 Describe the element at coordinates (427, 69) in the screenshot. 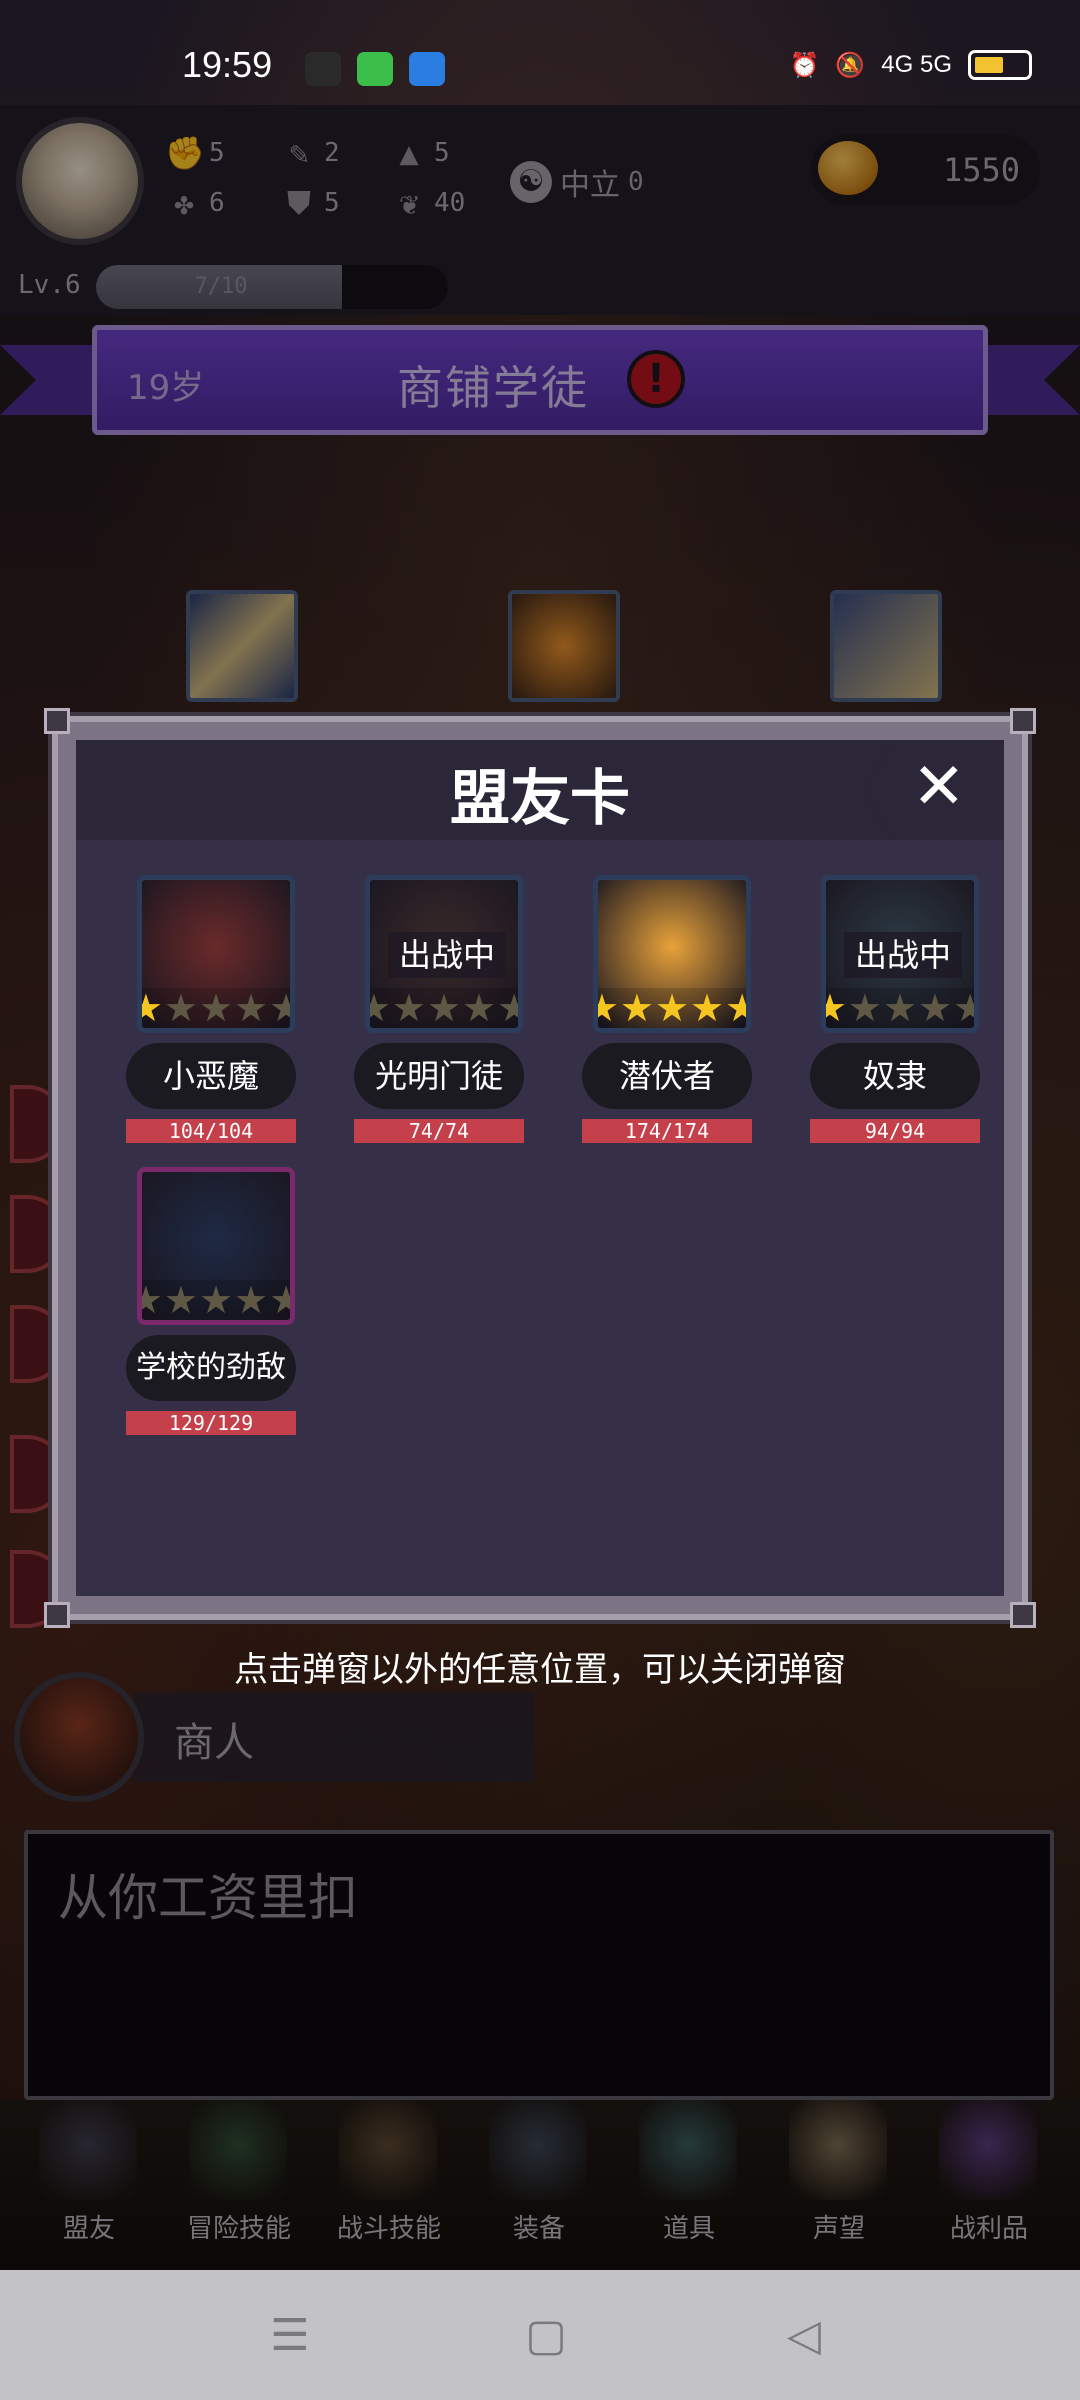

I see `app-blue-icon` at that location.